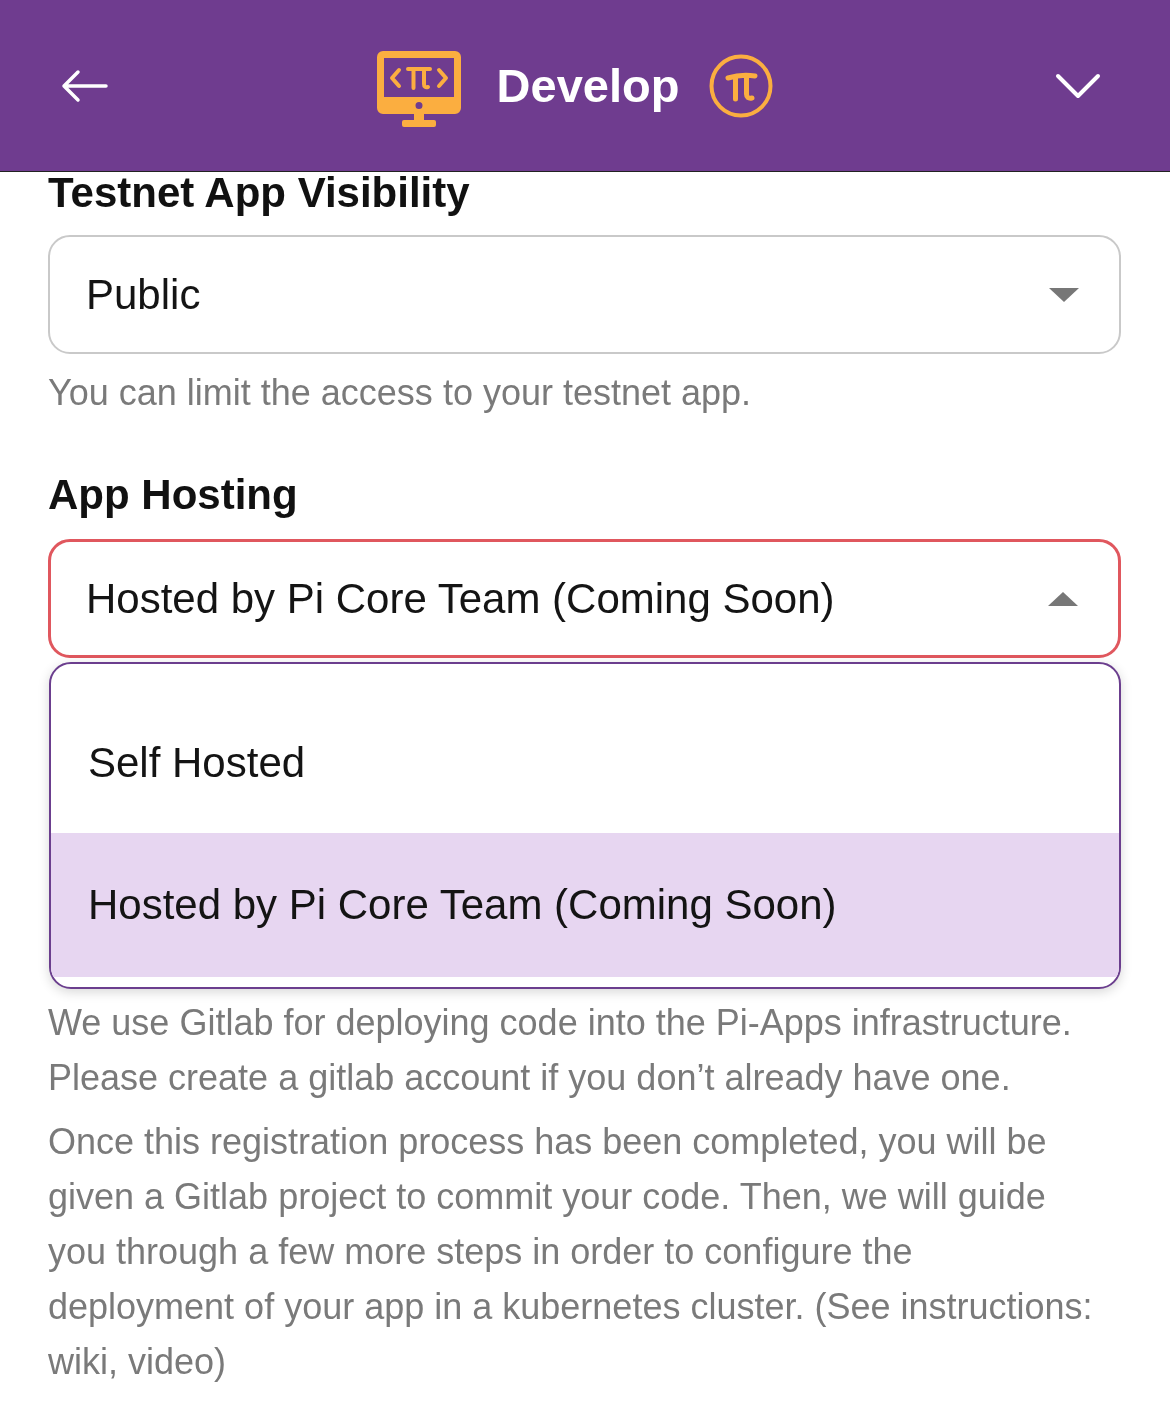  I want to click on field-label: App Hosting, so click(173, 495).